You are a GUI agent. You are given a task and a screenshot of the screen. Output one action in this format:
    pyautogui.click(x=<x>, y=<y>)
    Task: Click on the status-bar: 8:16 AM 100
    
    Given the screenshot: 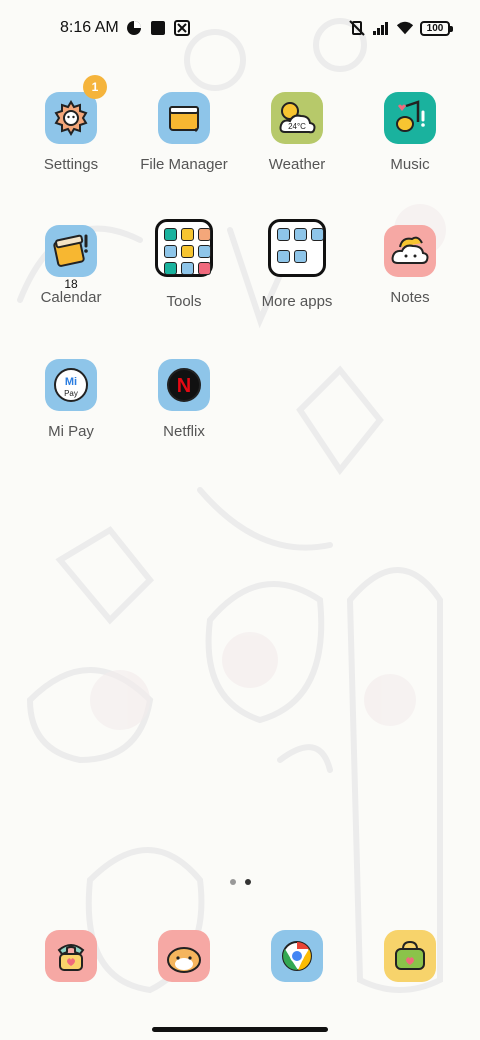 What is the action you would take?
    pyautogui.click(x=240, y=28)
    